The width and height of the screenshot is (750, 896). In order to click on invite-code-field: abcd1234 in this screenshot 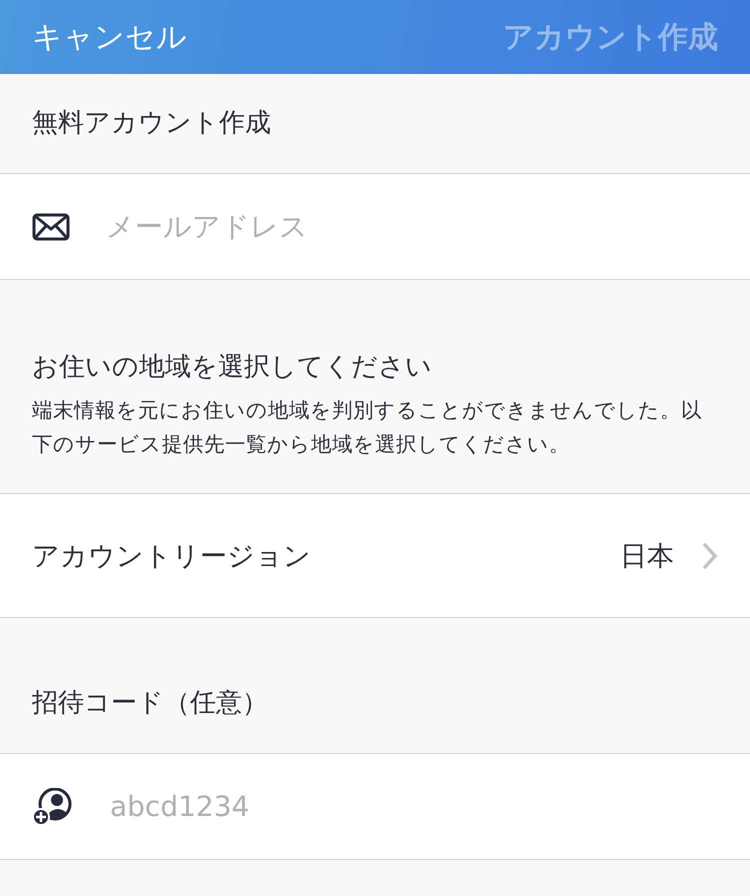, I will do `click(375, 807)`.